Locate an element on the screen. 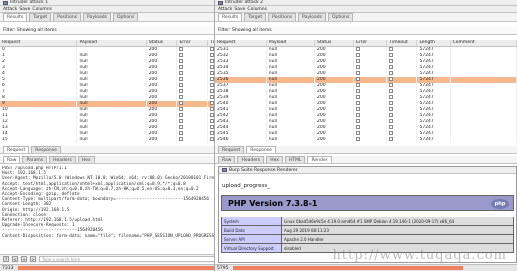  right-tab-results: Results is located at coordinates (230, 17).